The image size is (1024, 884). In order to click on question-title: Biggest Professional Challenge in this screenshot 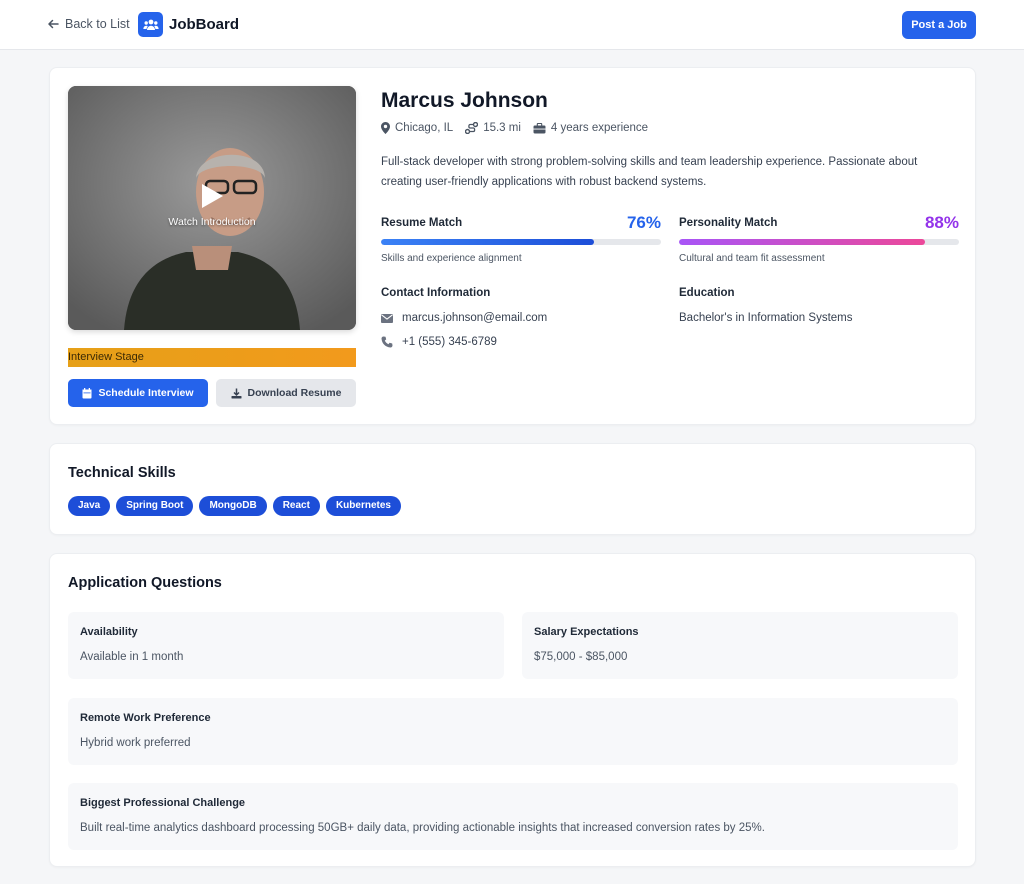, I will do `click(163, 803)`.